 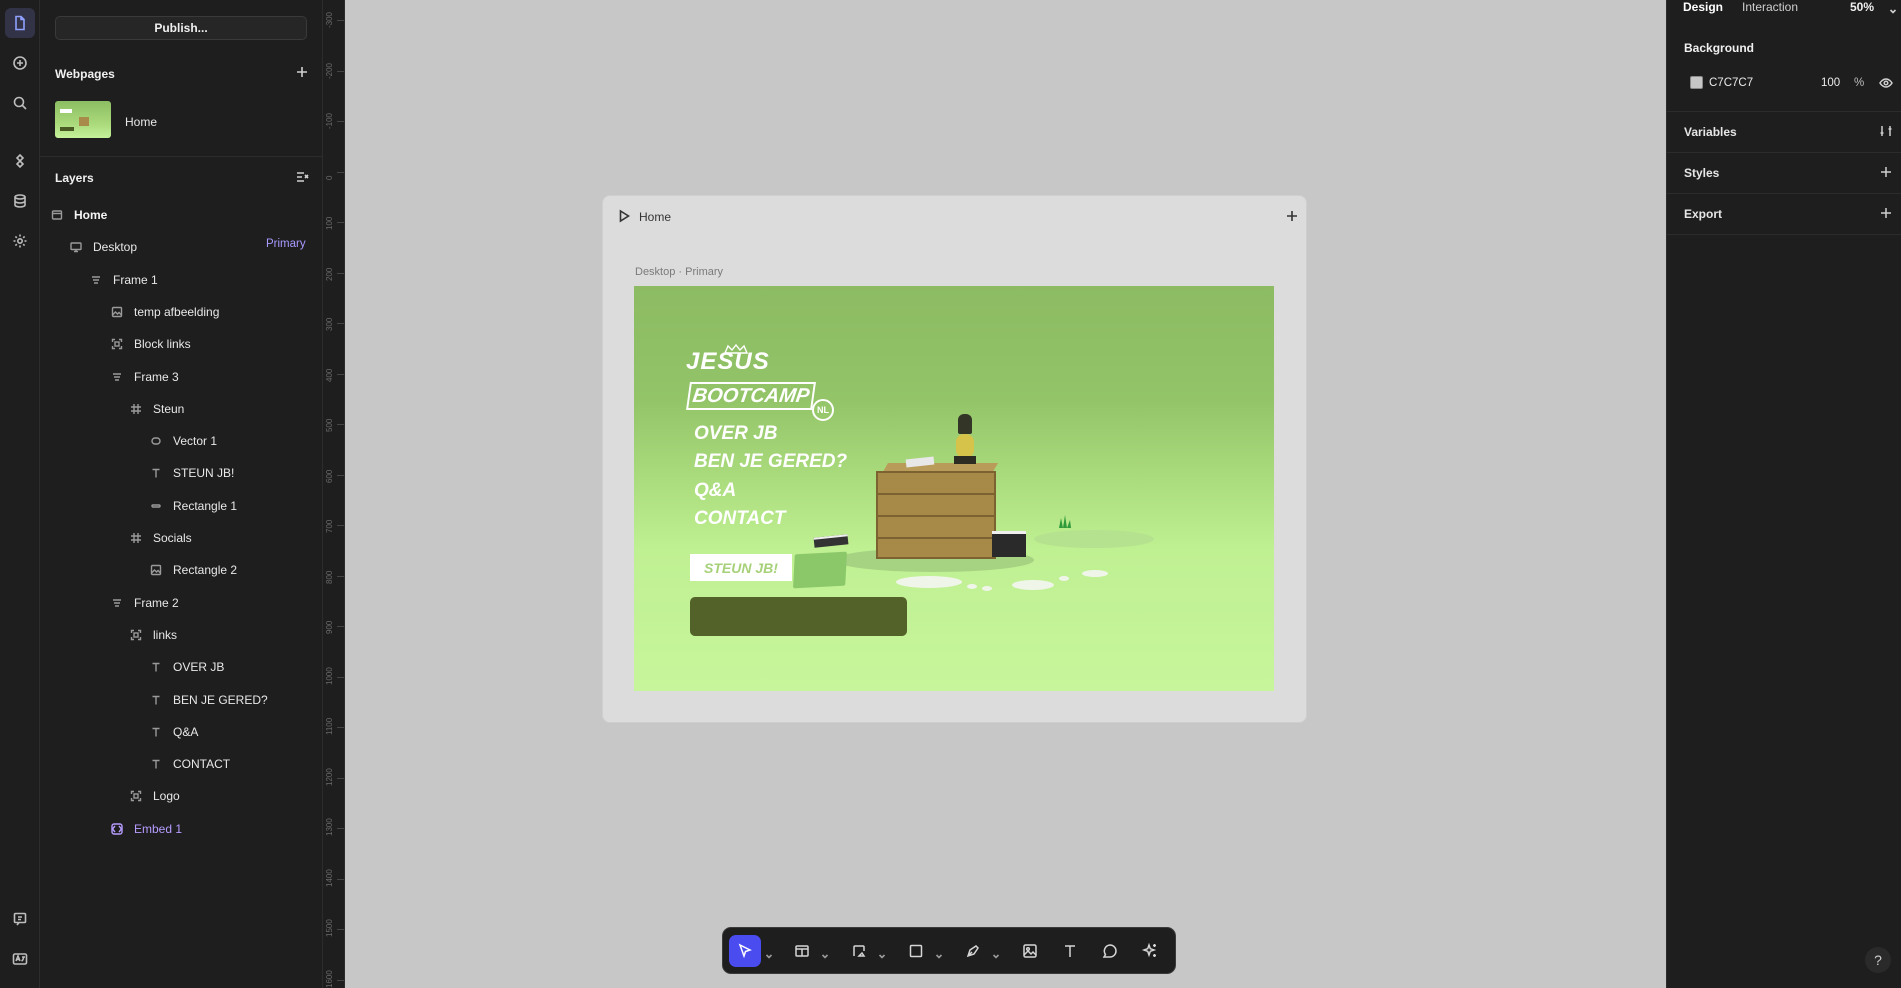 What do you see at coordinates (741, 567) in the screenshot?
I see `steun-cta-button: STEUN JB!` at bounding box center [741, 567].